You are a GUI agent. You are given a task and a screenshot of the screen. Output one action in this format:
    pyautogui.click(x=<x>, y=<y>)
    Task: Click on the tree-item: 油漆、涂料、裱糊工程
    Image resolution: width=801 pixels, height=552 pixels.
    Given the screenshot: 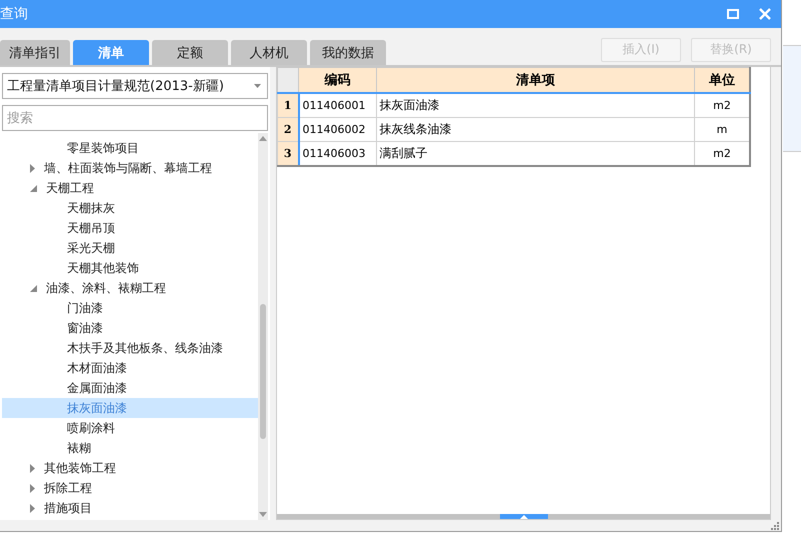 What is the action you would take?
    pyautogui.click(x=106, y=288)
    